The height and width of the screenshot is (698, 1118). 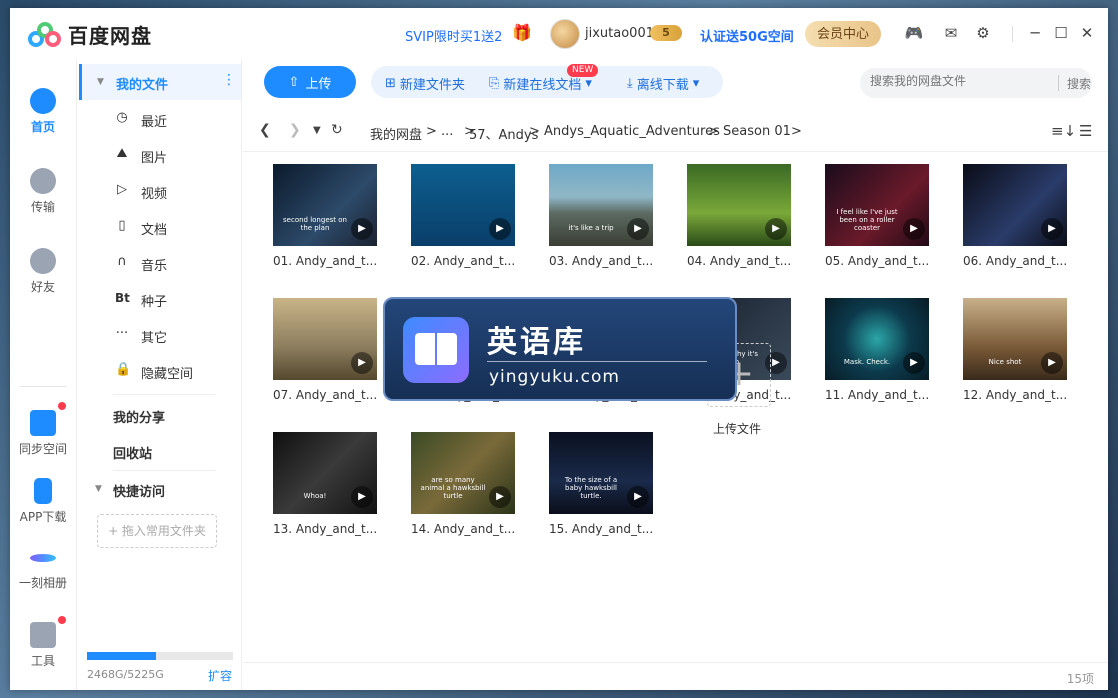 I want to click on rail-item-moment-album: 一刻相册, so click(x=43, y=567).